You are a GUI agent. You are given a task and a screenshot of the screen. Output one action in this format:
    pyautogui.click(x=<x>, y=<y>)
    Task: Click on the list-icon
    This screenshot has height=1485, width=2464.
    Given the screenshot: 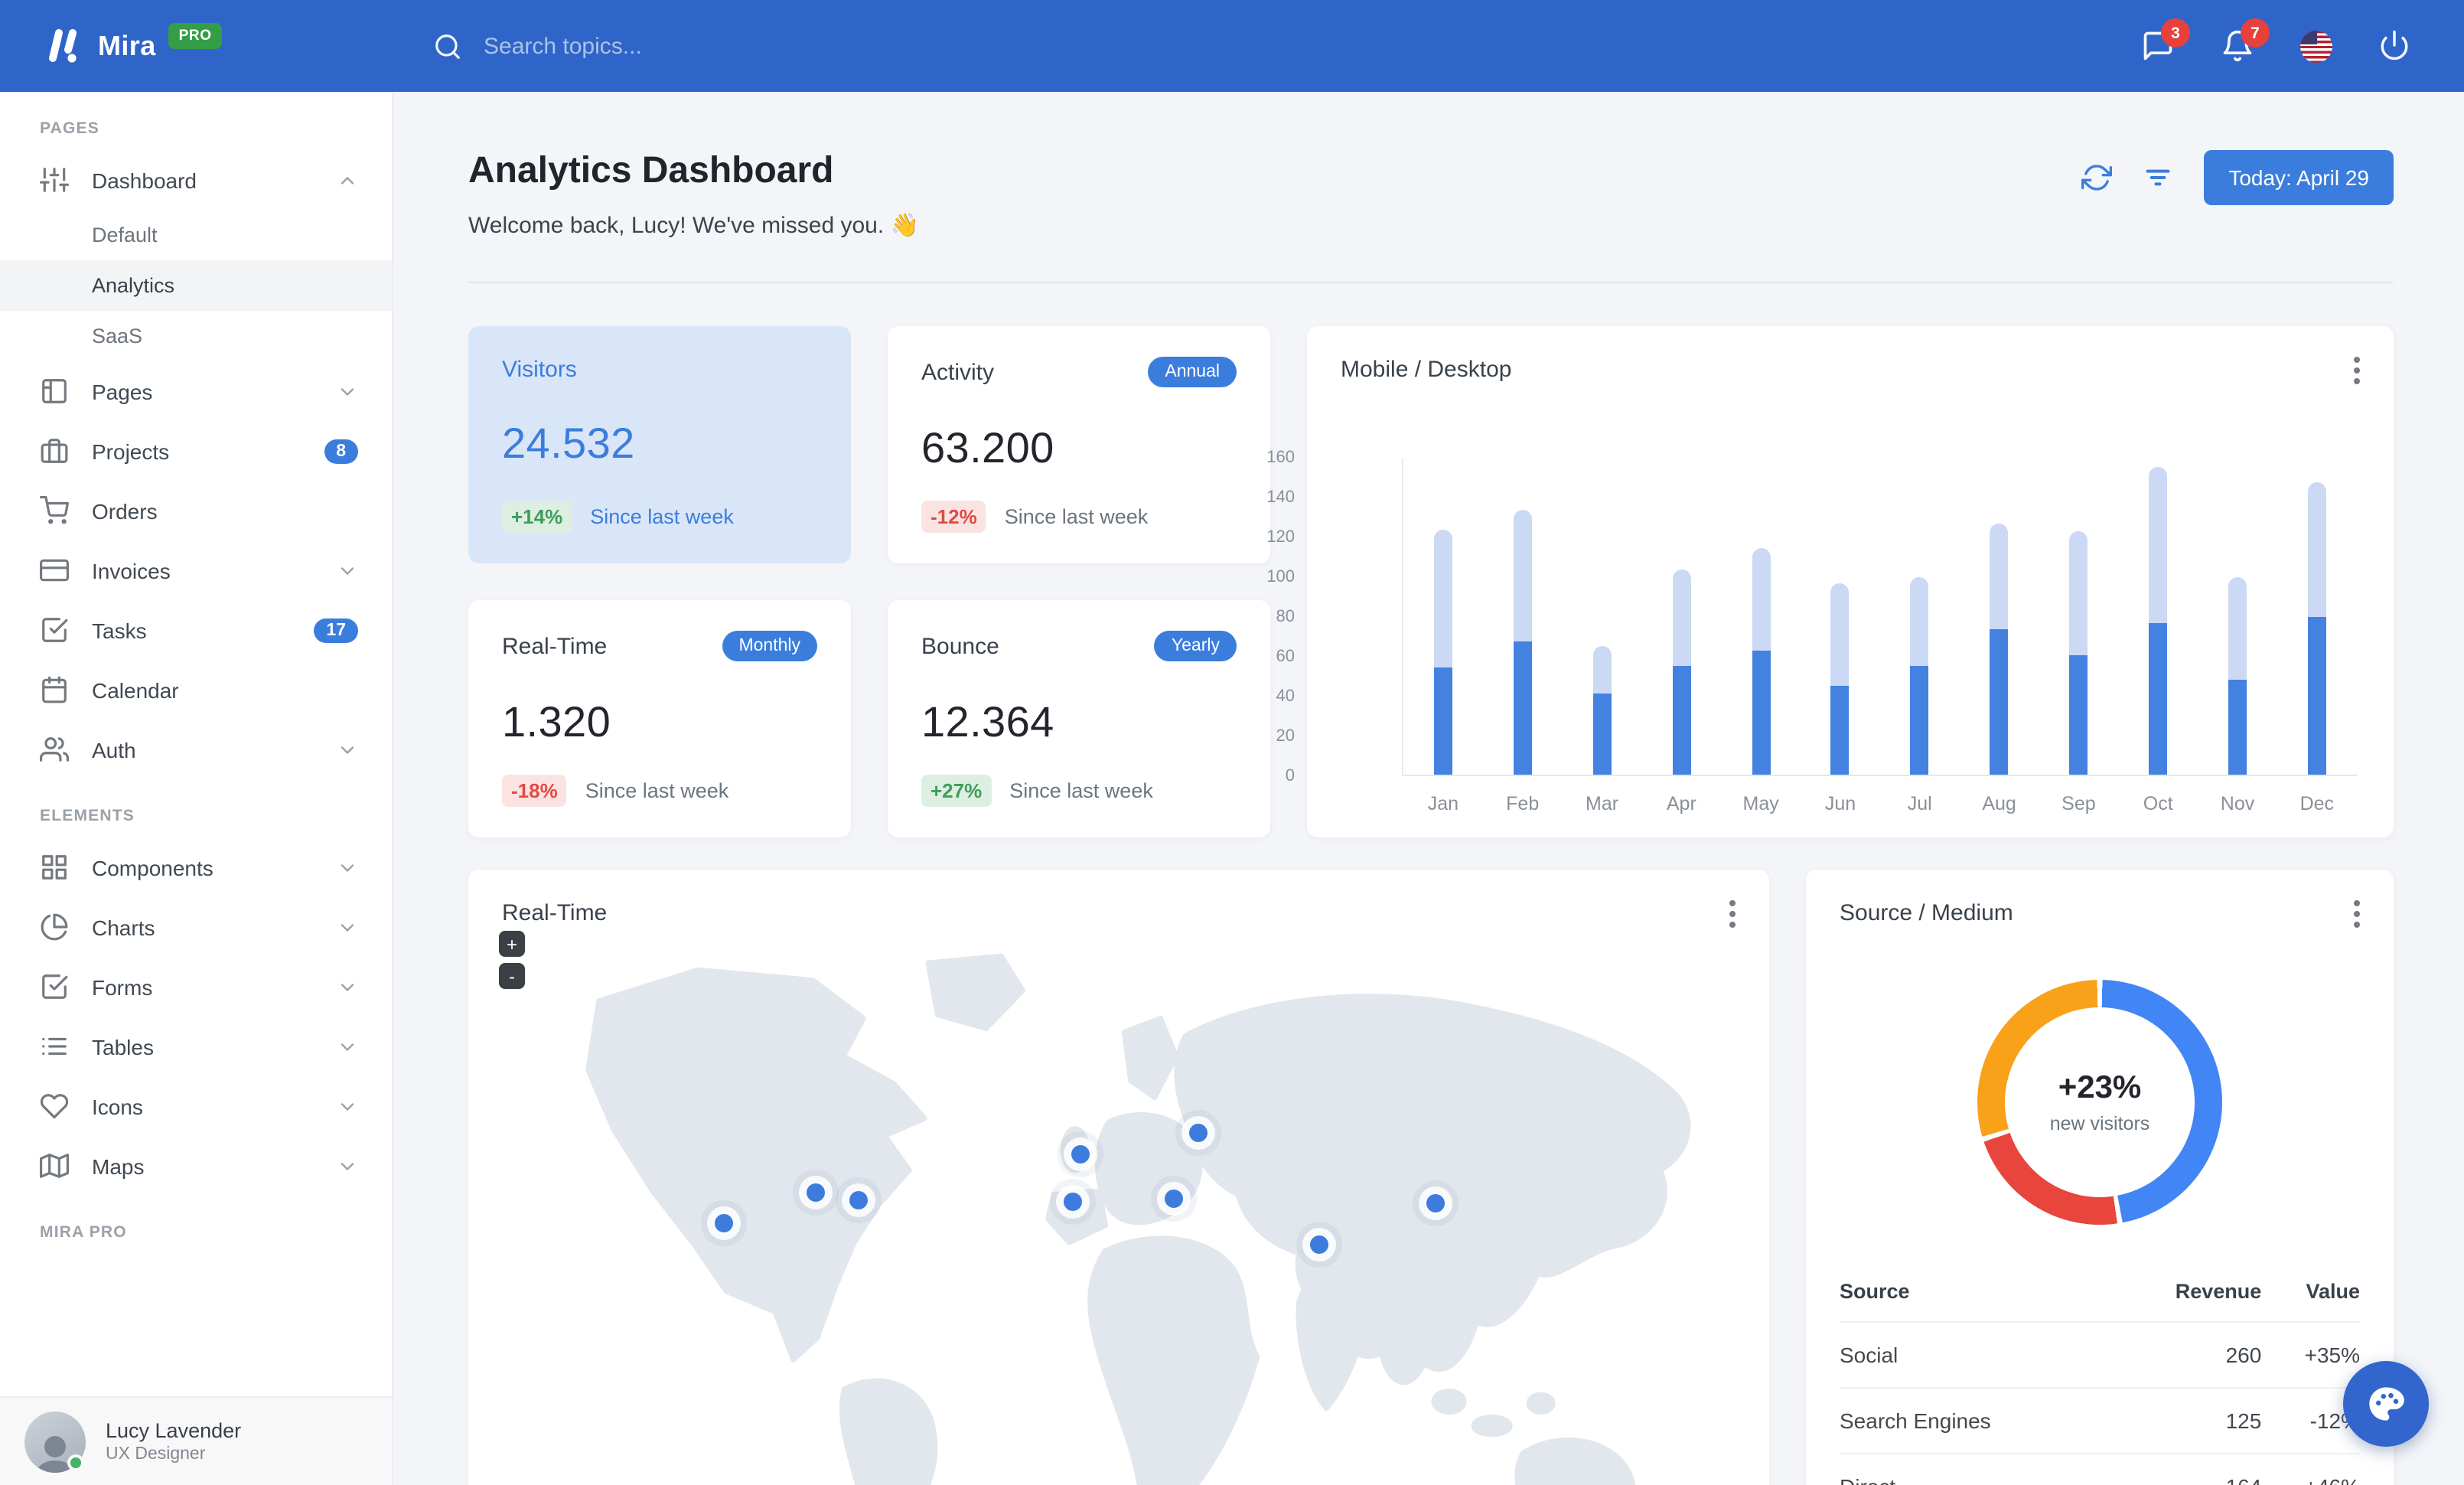 What is the action you would take?
    pyautogui.click(x=54, y=1046)
    